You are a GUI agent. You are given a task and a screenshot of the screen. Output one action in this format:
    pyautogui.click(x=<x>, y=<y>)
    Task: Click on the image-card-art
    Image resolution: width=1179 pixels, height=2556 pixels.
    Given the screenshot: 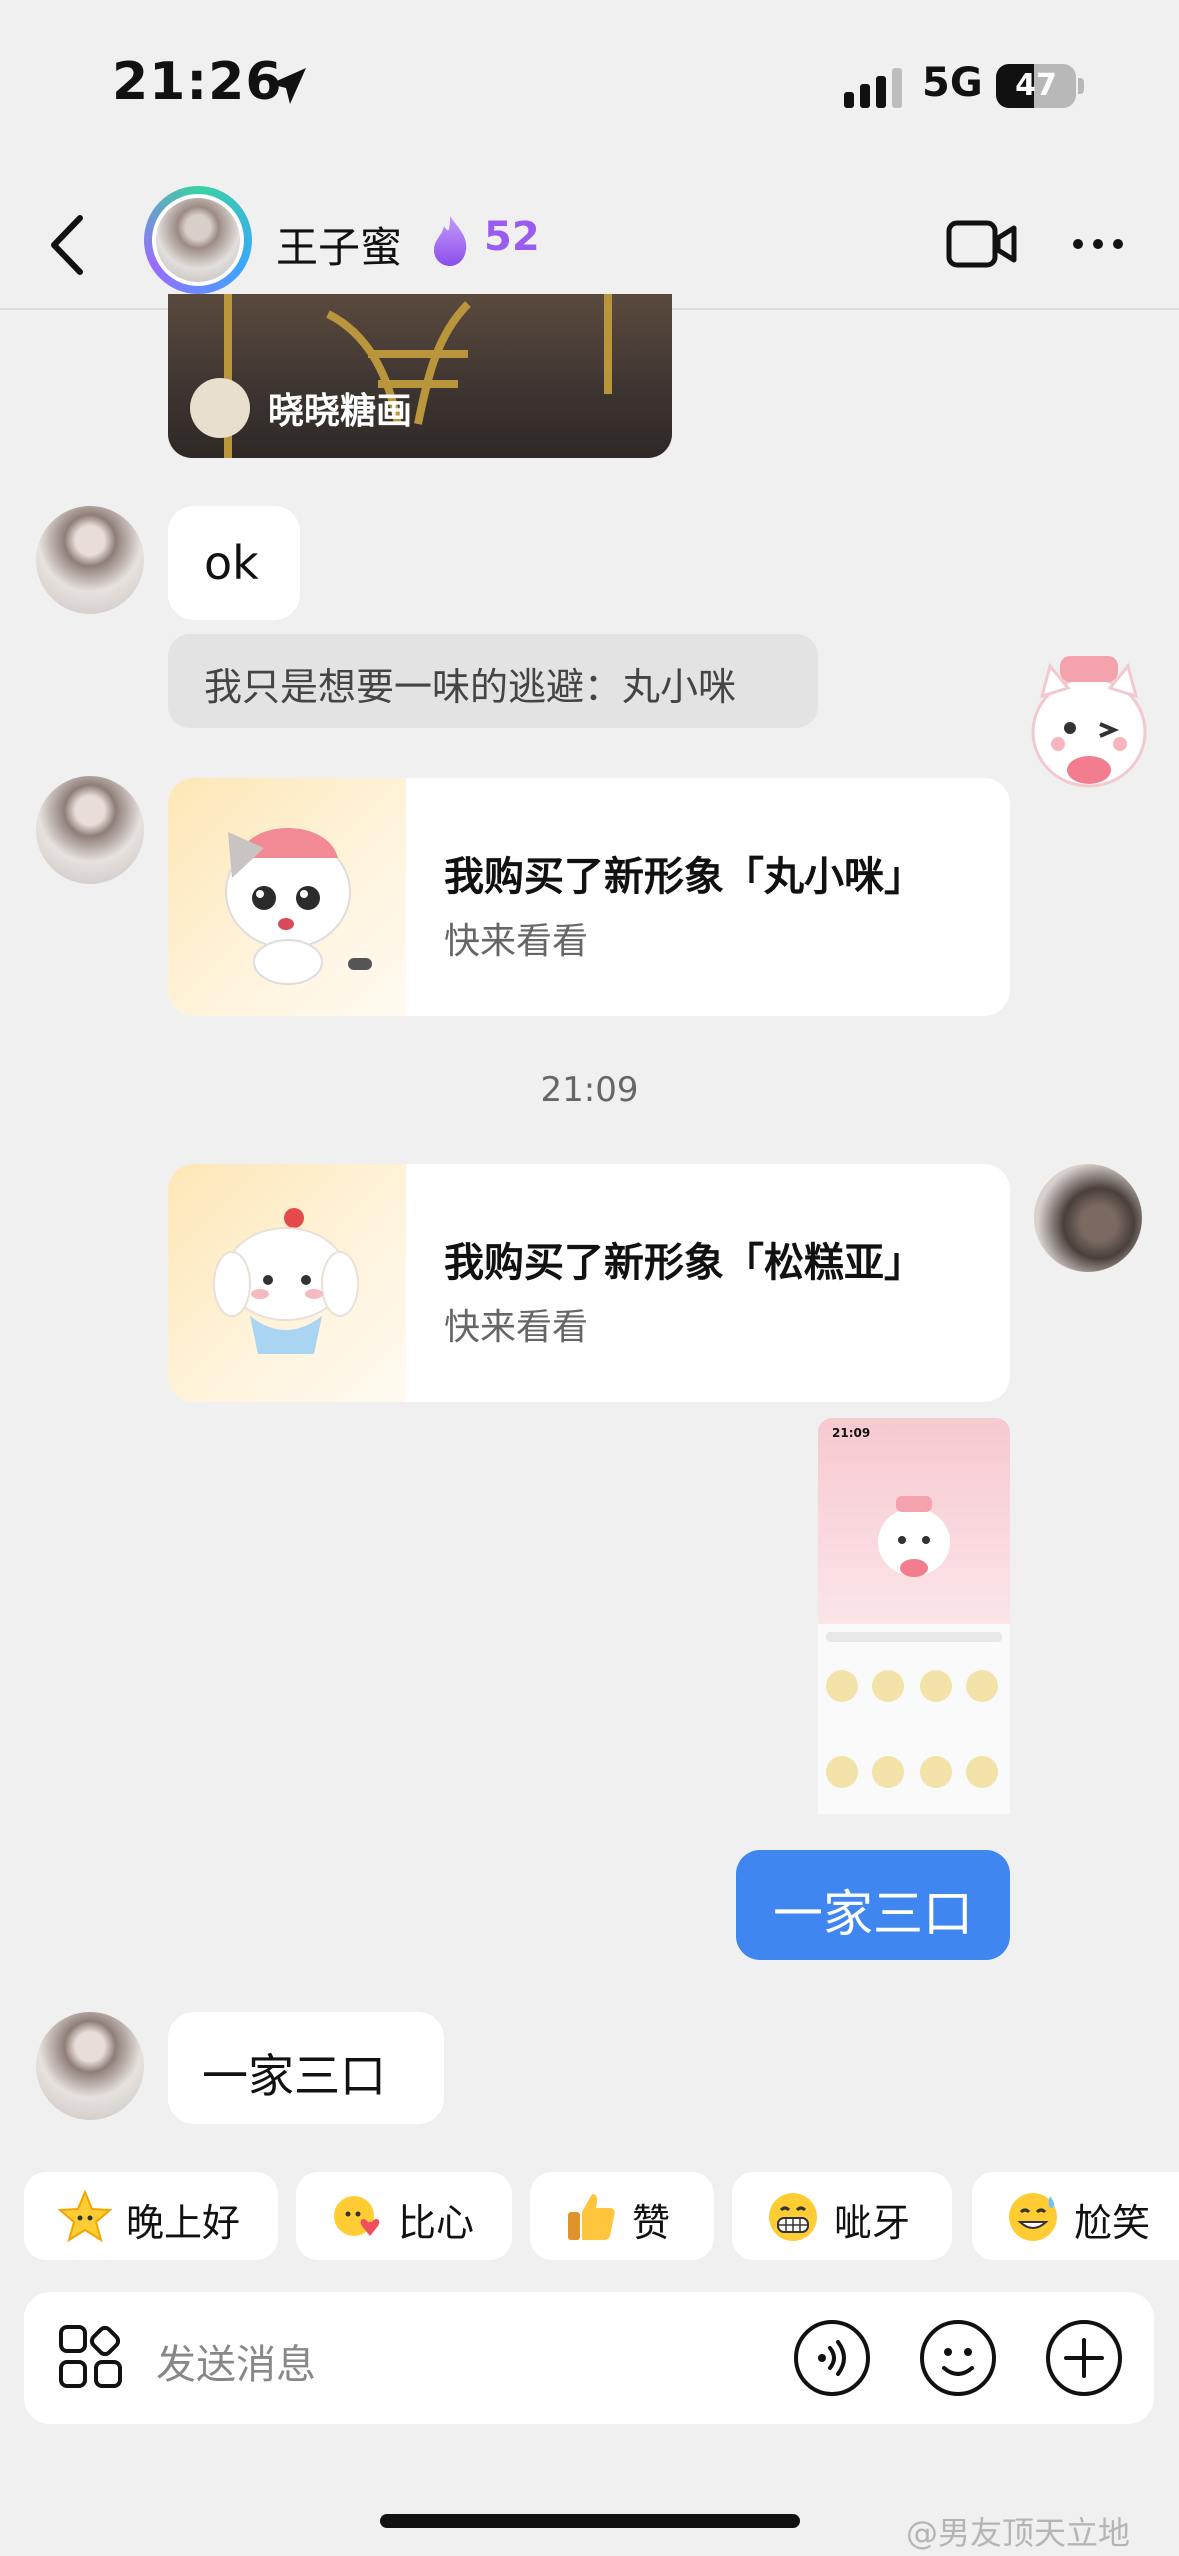 What is the action you would take?
    pyautogui.click(x=418, y=376)
    